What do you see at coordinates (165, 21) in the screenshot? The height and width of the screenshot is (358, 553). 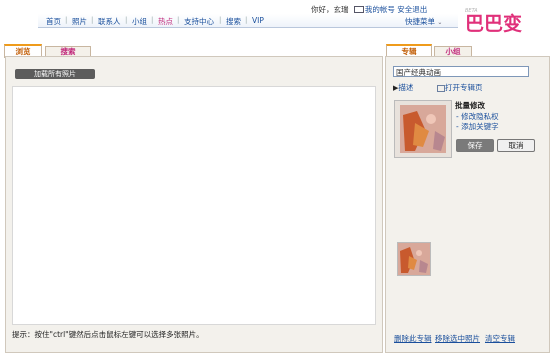 I see `nav-hot: 热点` at bounding box center [165, 21].